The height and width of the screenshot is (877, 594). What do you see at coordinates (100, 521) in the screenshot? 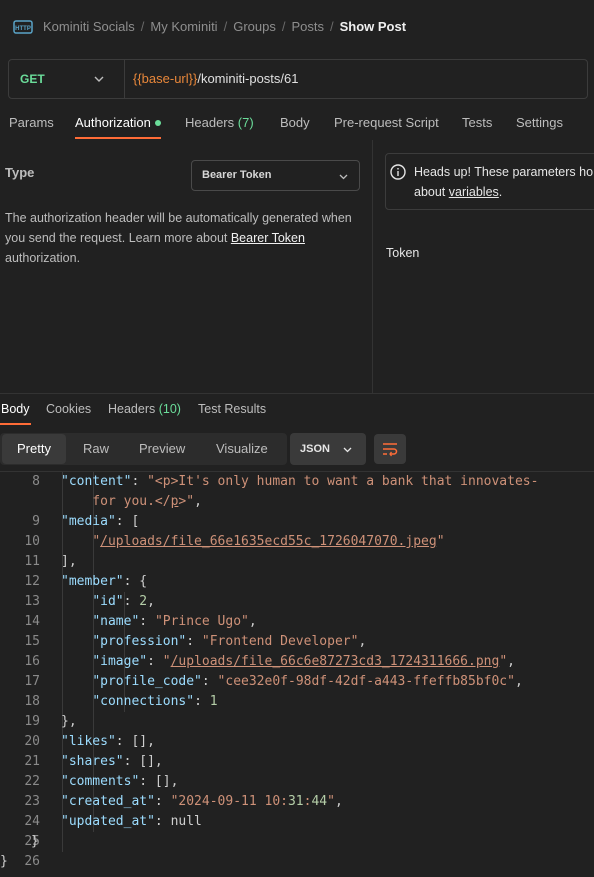
I see `code-line: "media": [` at bounding box center [100, 521].